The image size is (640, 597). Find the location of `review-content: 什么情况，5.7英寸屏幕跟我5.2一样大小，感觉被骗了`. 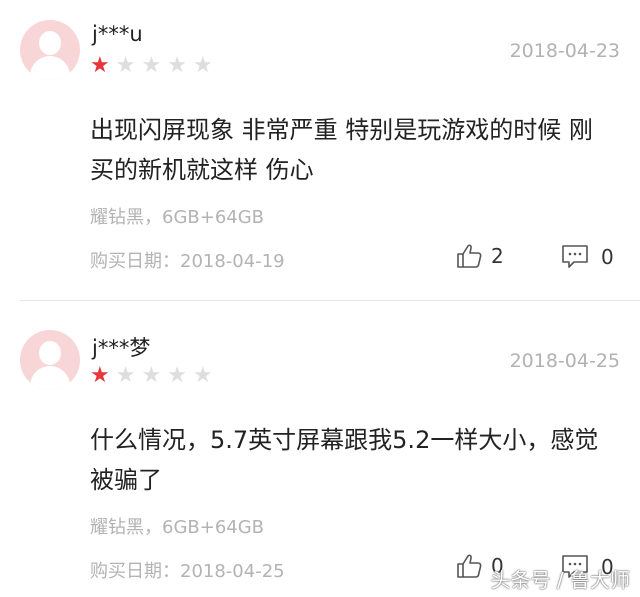

review-content: 什么情况，5.7英寸屏幕跟我5.2一样大小，感觉被骗了 is located at coordinates (344, 460).